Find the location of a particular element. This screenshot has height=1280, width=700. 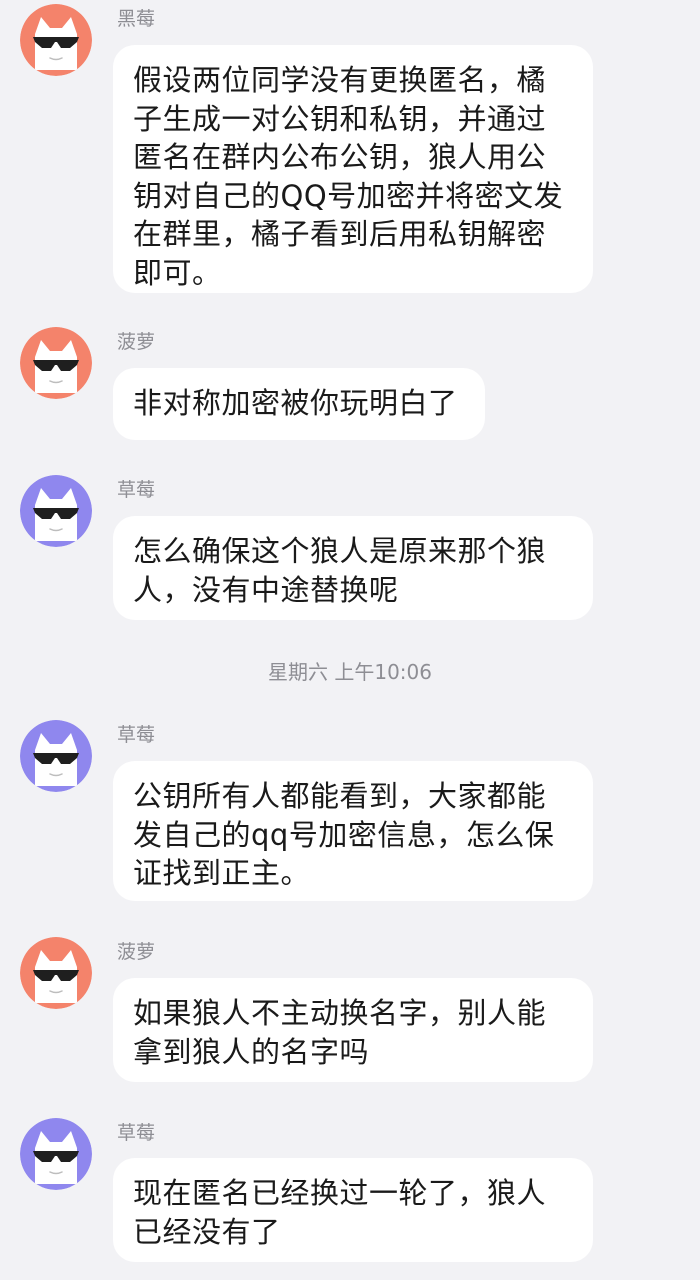

message-bubble: 怎么确保这个狼人是原来那个狼人，没有中途替换呢 is located at coordinates (353, 568).